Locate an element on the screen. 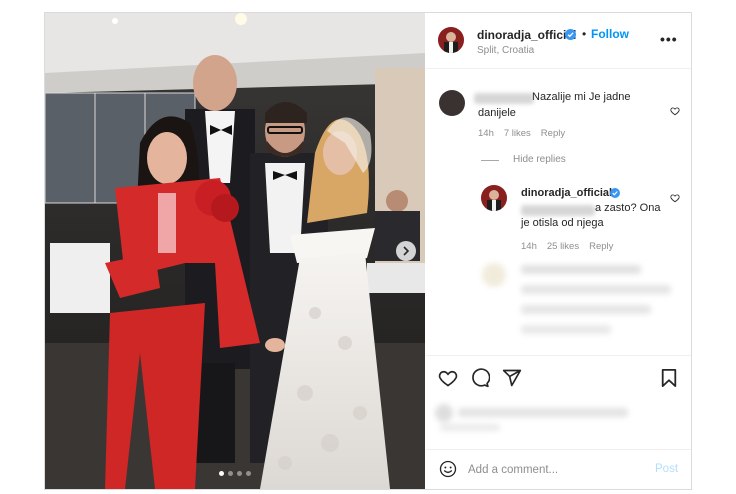 The width and height of the screenshot is (736, 494). emoji-icon is located at coordinates (448, 469).